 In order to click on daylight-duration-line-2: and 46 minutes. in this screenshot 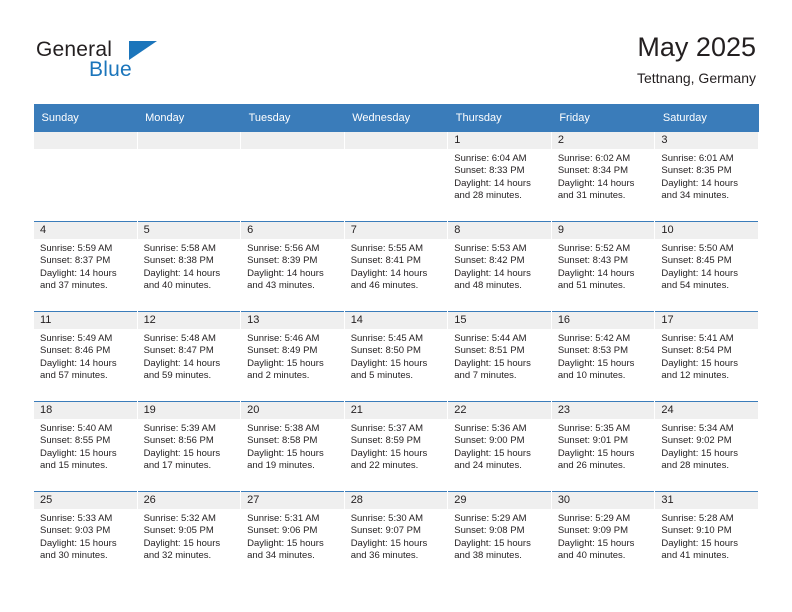, I will do `click(384, 286)`.